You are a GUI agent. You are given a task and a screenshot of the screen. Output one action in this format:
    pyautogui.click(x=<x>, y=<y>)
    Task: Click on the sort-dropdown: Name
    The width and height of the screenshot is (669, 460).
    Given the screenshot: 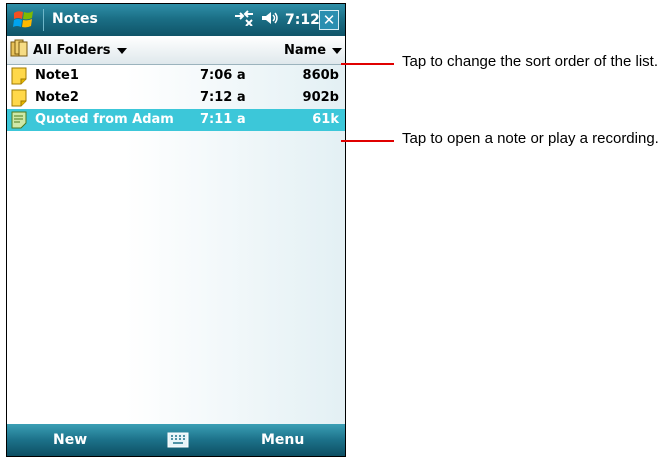 What is the action you would take?
    pyautogui.click(x=313, y=50)
    